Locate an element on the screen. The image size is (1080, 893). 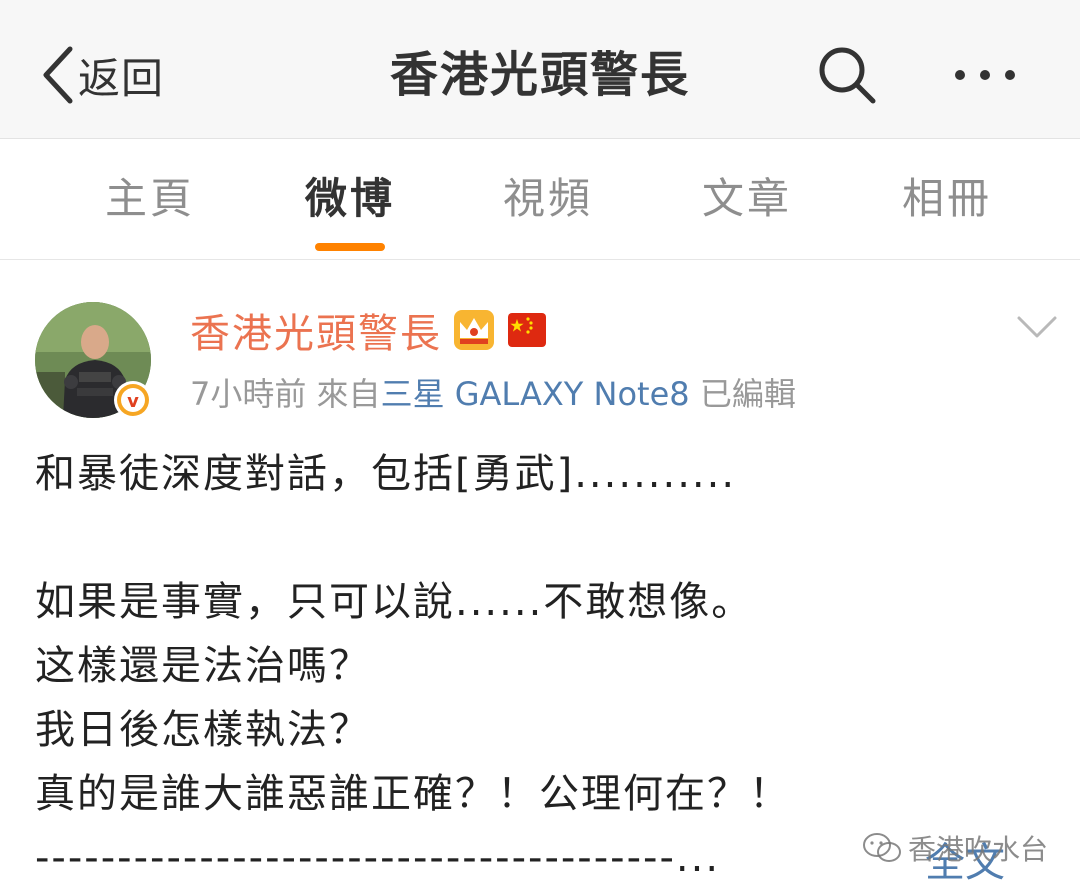
tab-video: 視頻 is located at coordinates (548, 199).